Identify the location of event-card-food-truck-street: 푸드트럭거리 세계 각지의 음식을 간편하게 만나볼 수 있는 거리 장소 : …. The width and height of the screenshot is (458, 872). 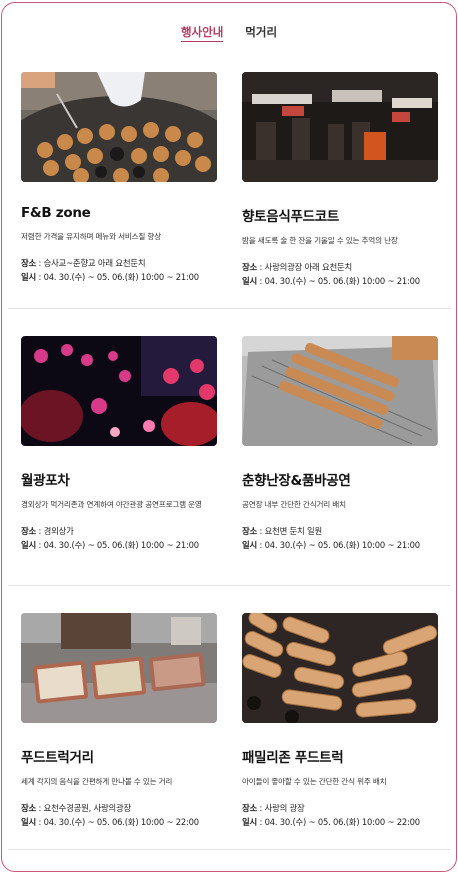
(119, 721).